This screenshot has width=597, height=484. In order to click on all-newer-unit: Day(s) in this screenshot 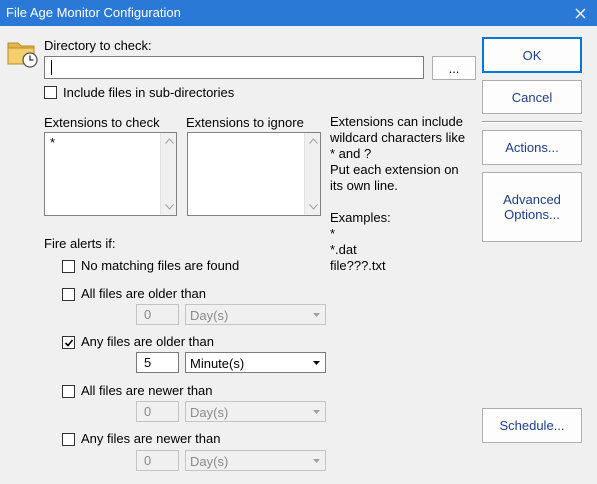, I will do `click(209, 412)`.